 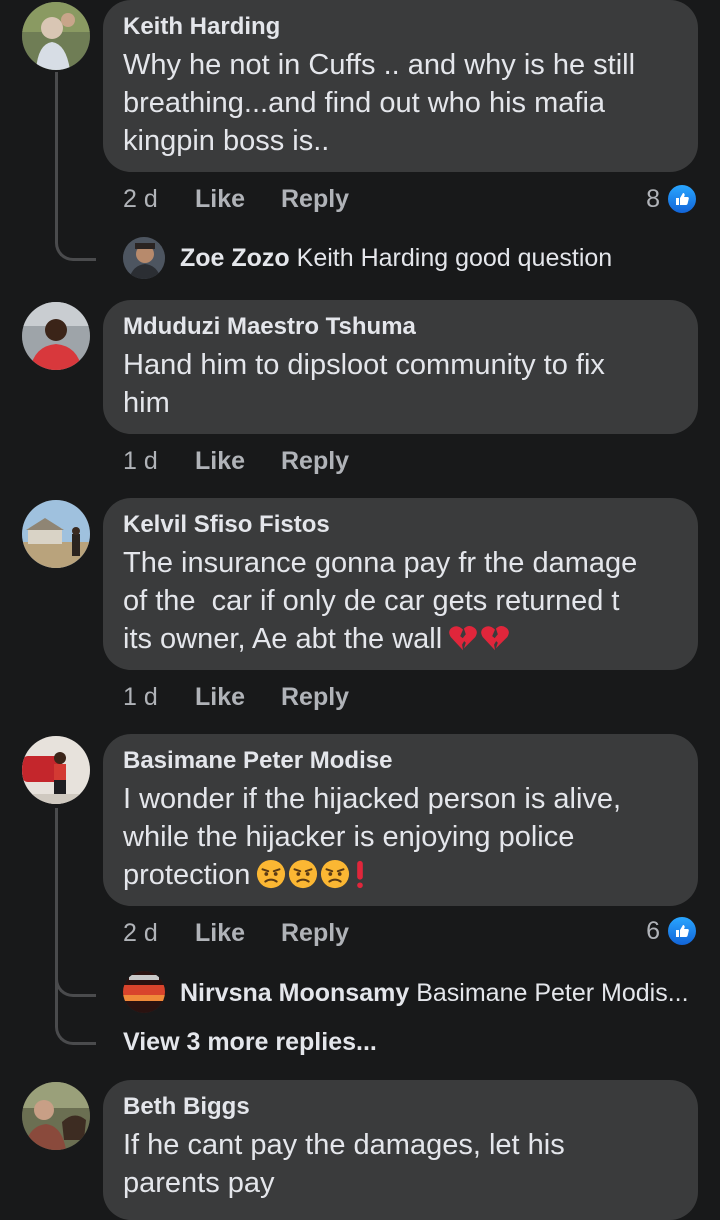 I want to click on comment-author: Beth Biggs, so click(x=400, y=1107).